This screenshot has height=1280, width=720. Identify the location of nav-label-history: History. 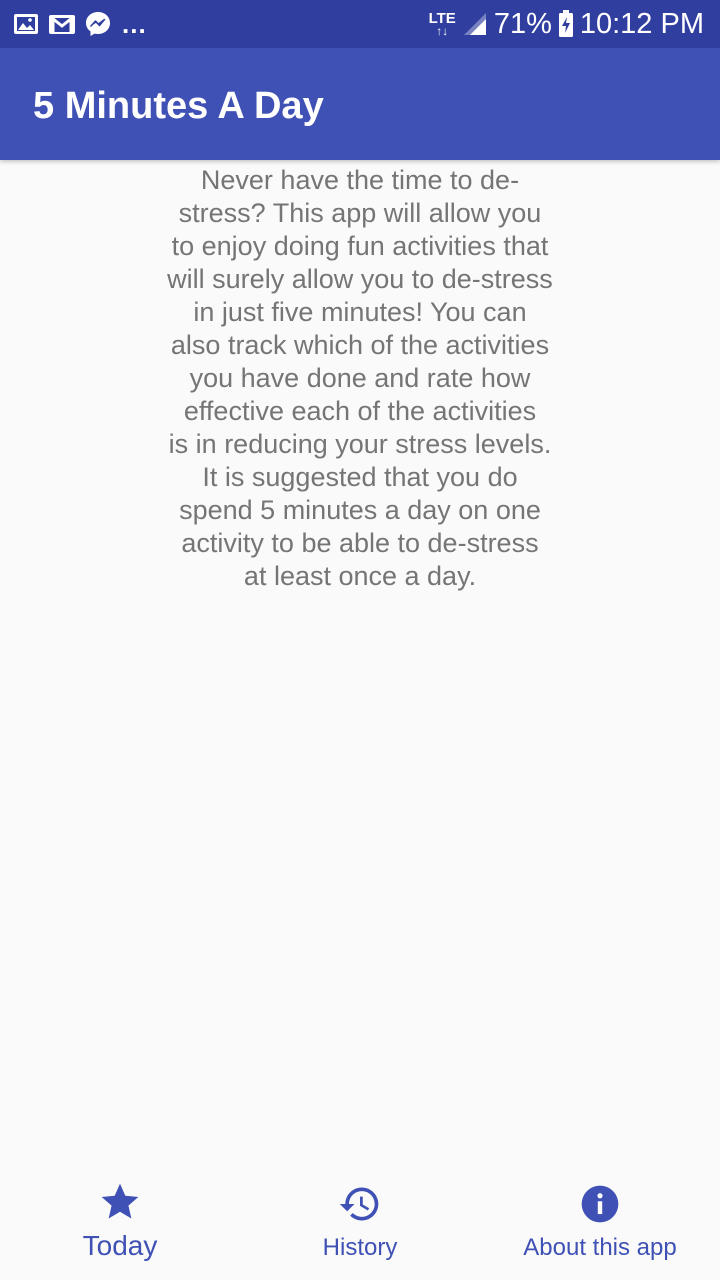
(360, 1247).